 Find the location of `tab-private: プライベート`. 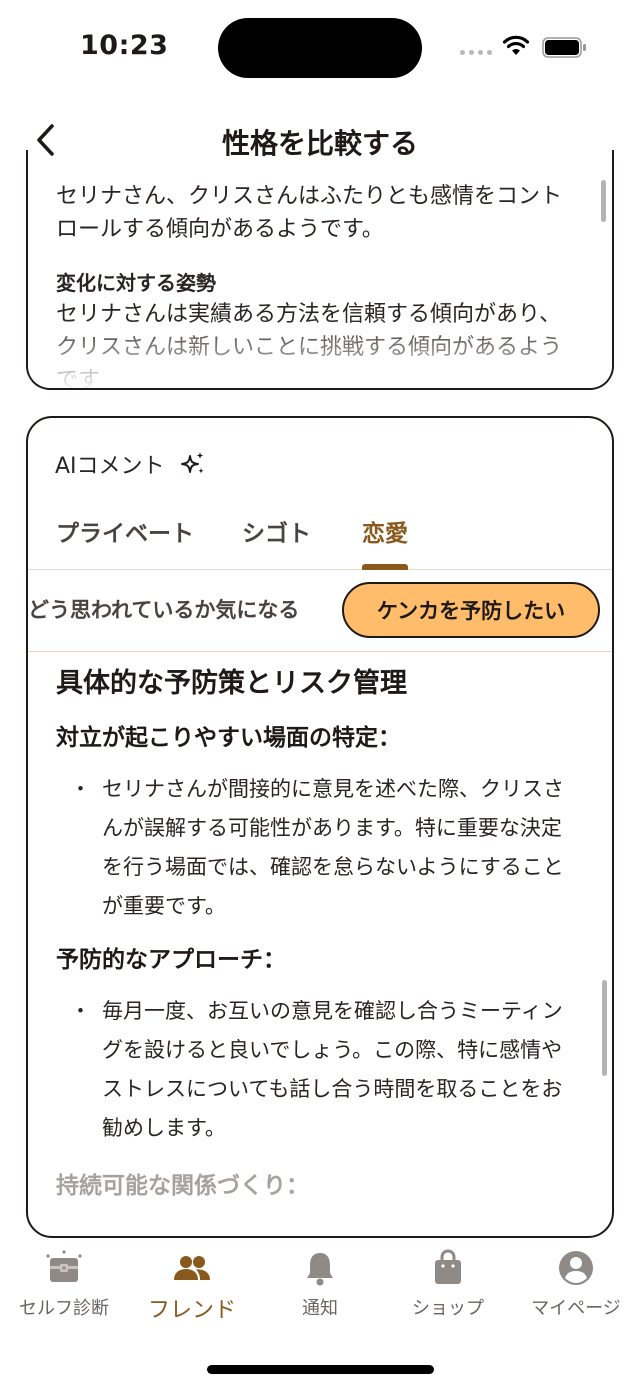

tab-private: プライベート is located at coordinates (125, 531).